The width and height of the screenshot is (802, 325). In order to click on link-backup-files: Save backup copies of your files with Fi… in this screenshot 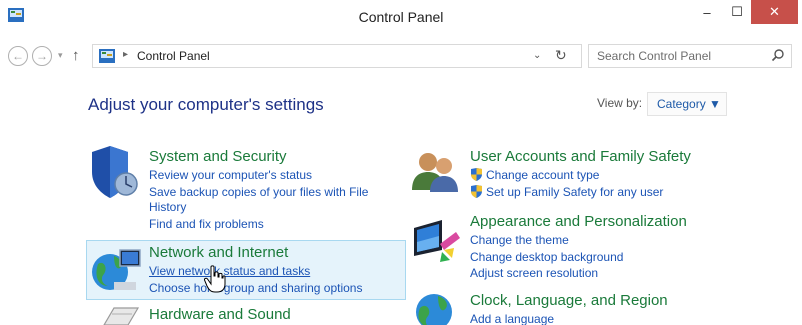, I will do `click(258, 192)`.